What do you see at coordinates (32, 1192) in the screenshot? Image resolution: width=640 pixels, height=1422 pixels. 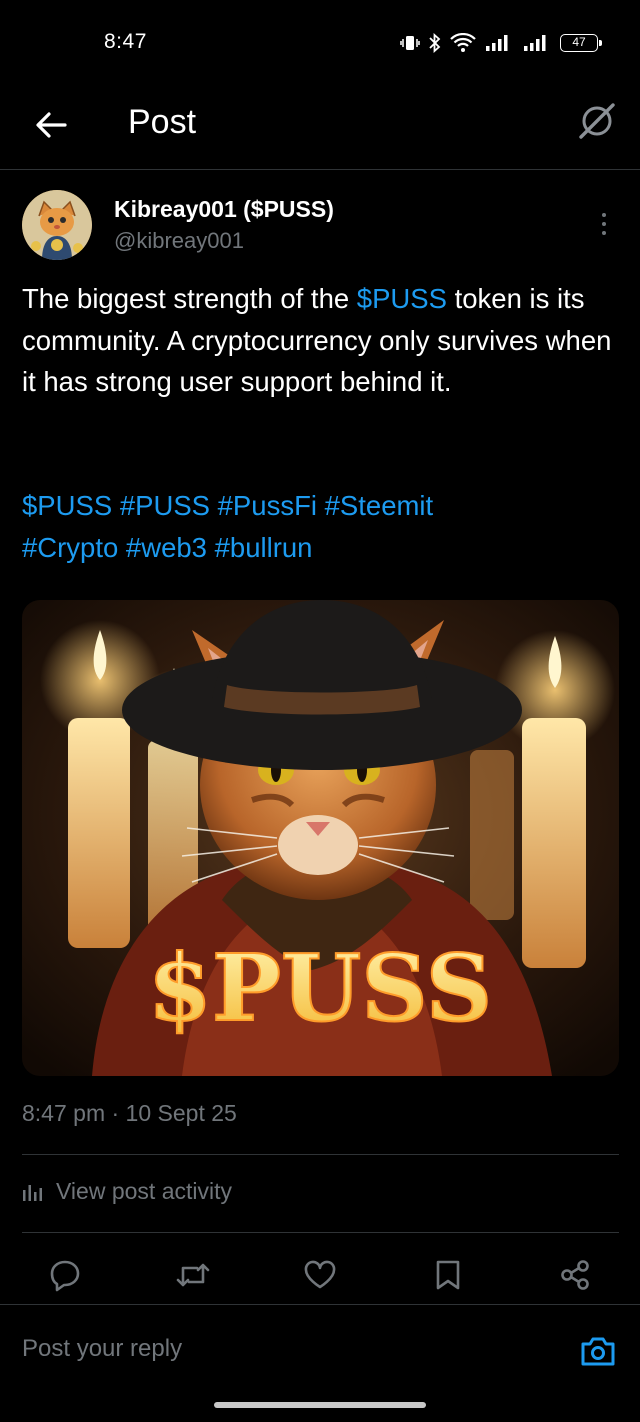 I see `analytics-icon` at bounding box center [32, 1192].